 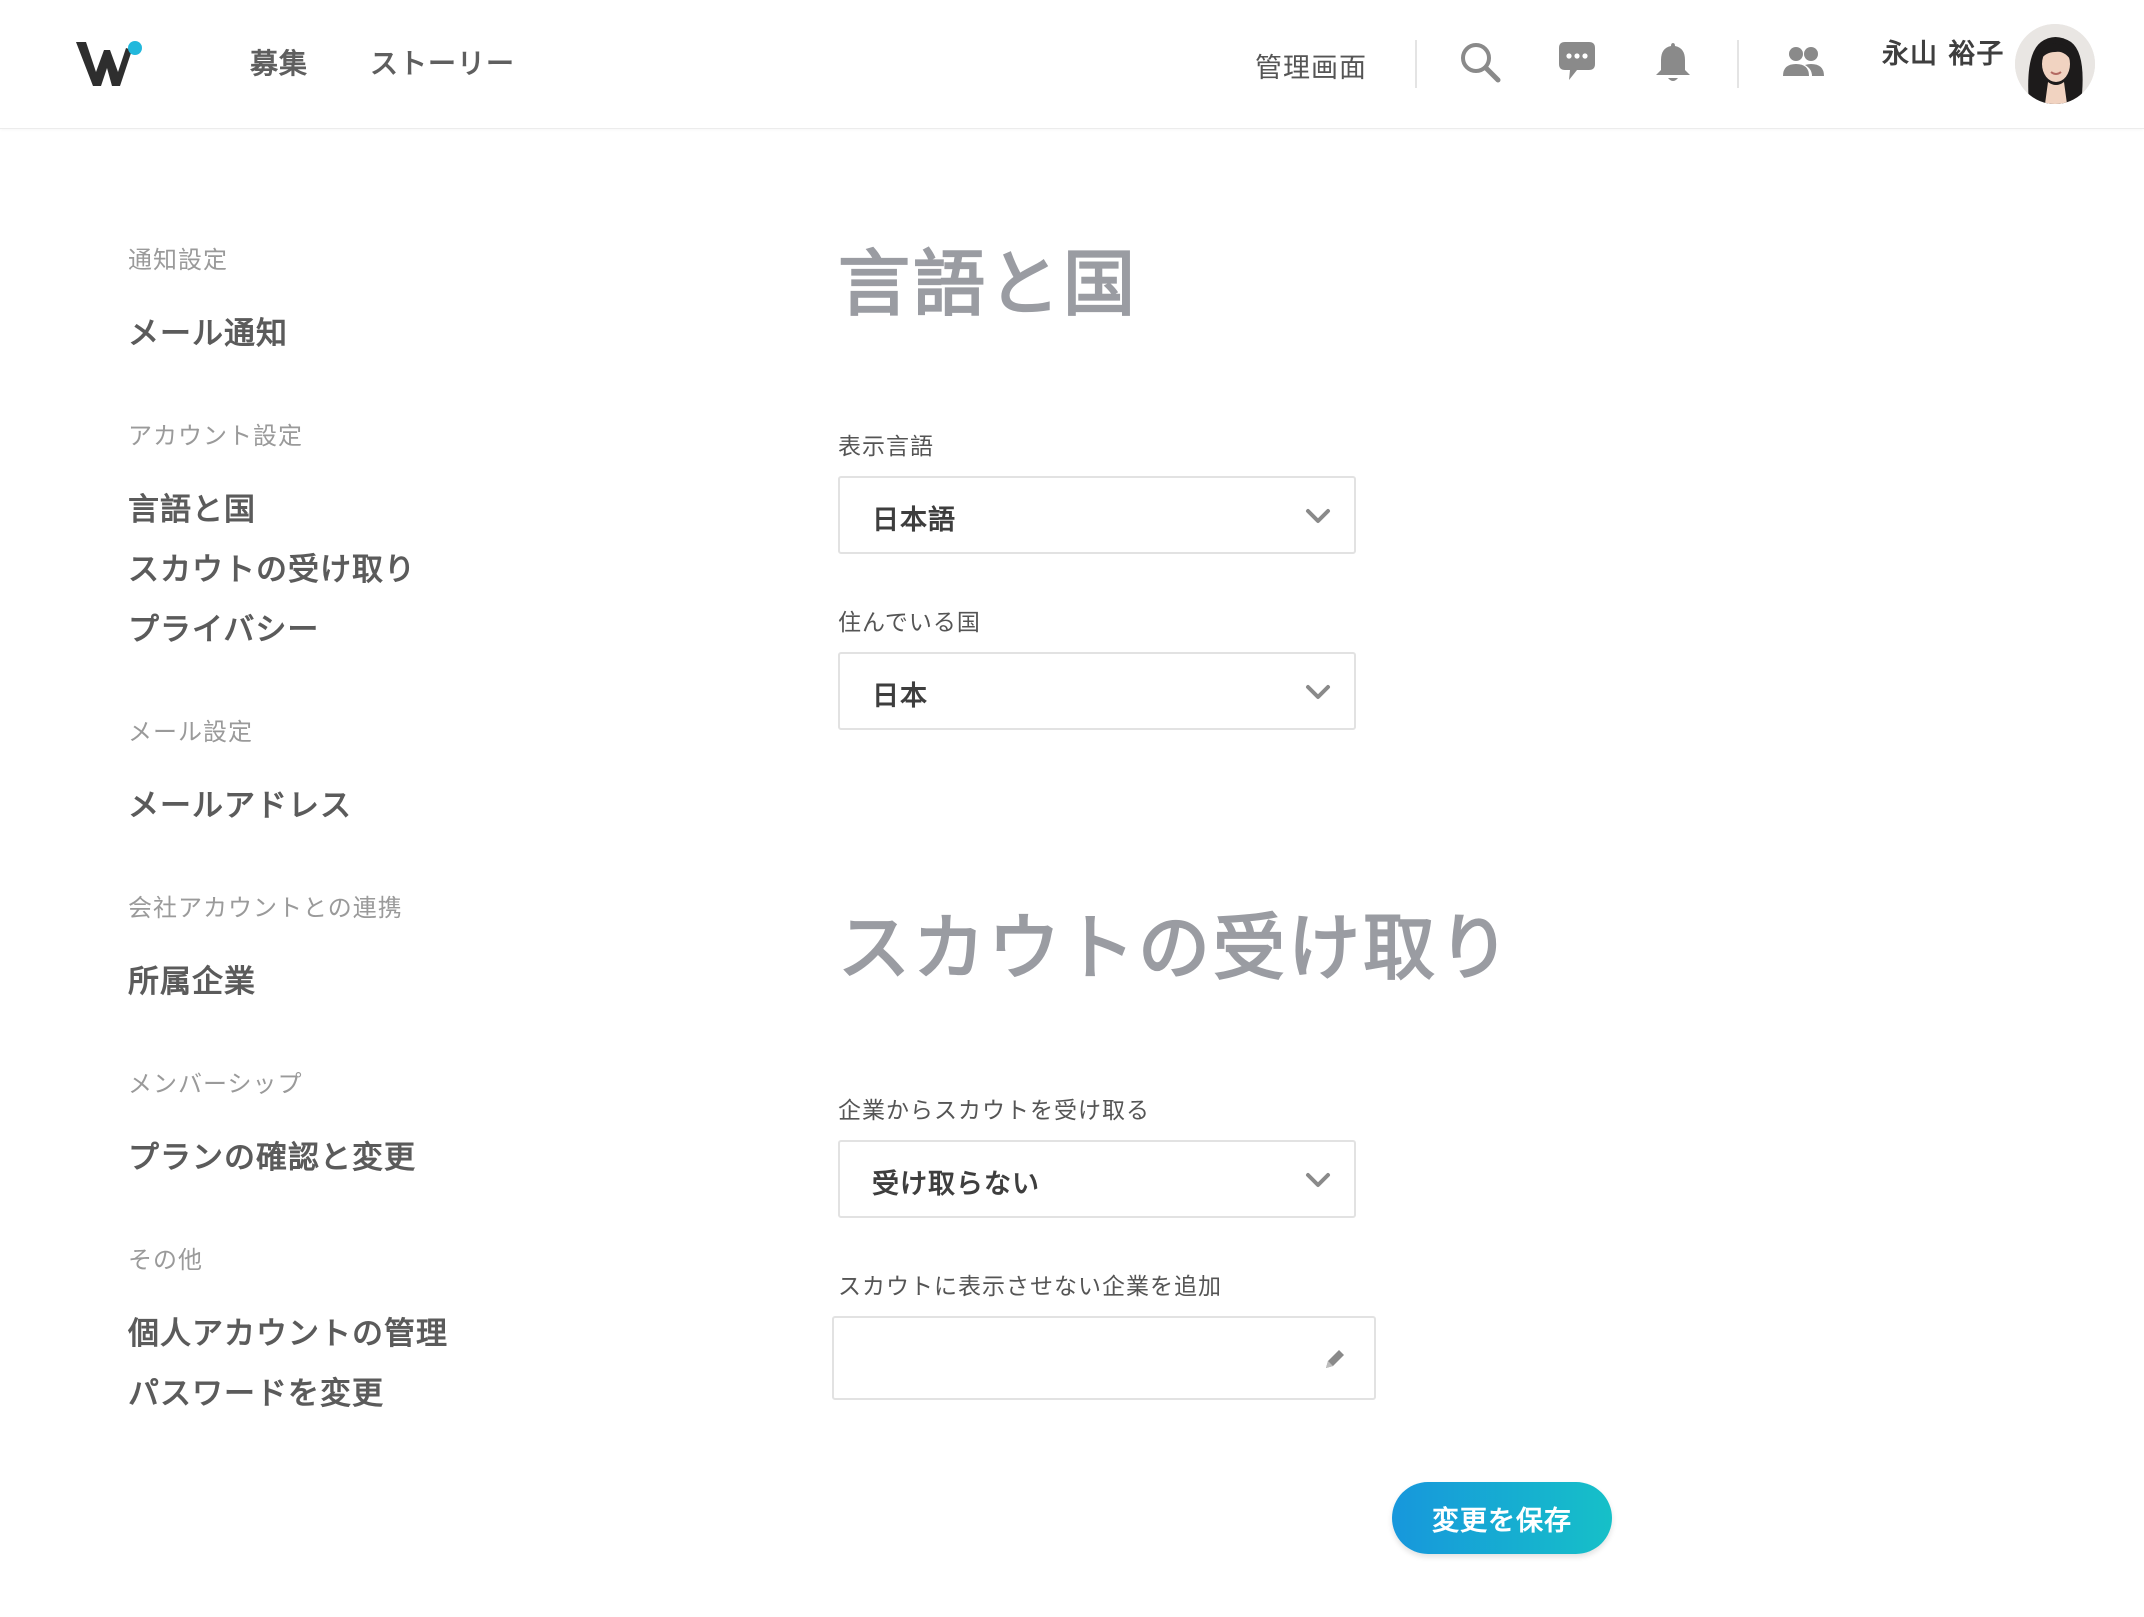 I want to click on wantedly-logo, so click(x=110, y=64).